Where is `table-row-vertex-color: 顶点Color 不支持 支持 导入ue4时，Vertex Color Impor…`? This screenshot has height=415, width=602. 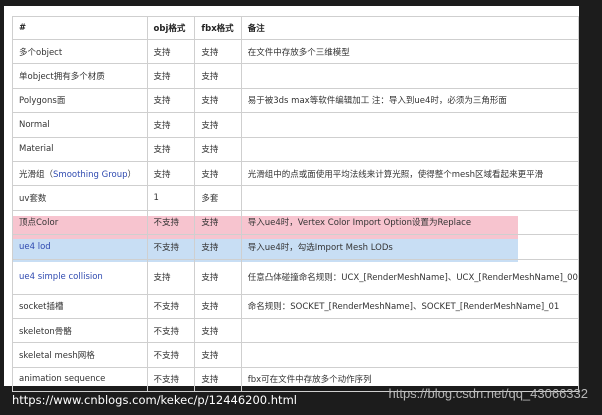
table-row-vertex-color: 顶点Color 不支持 支持 导入ue4时，Vertex Color Impor… is located at coordinates (296, 222).